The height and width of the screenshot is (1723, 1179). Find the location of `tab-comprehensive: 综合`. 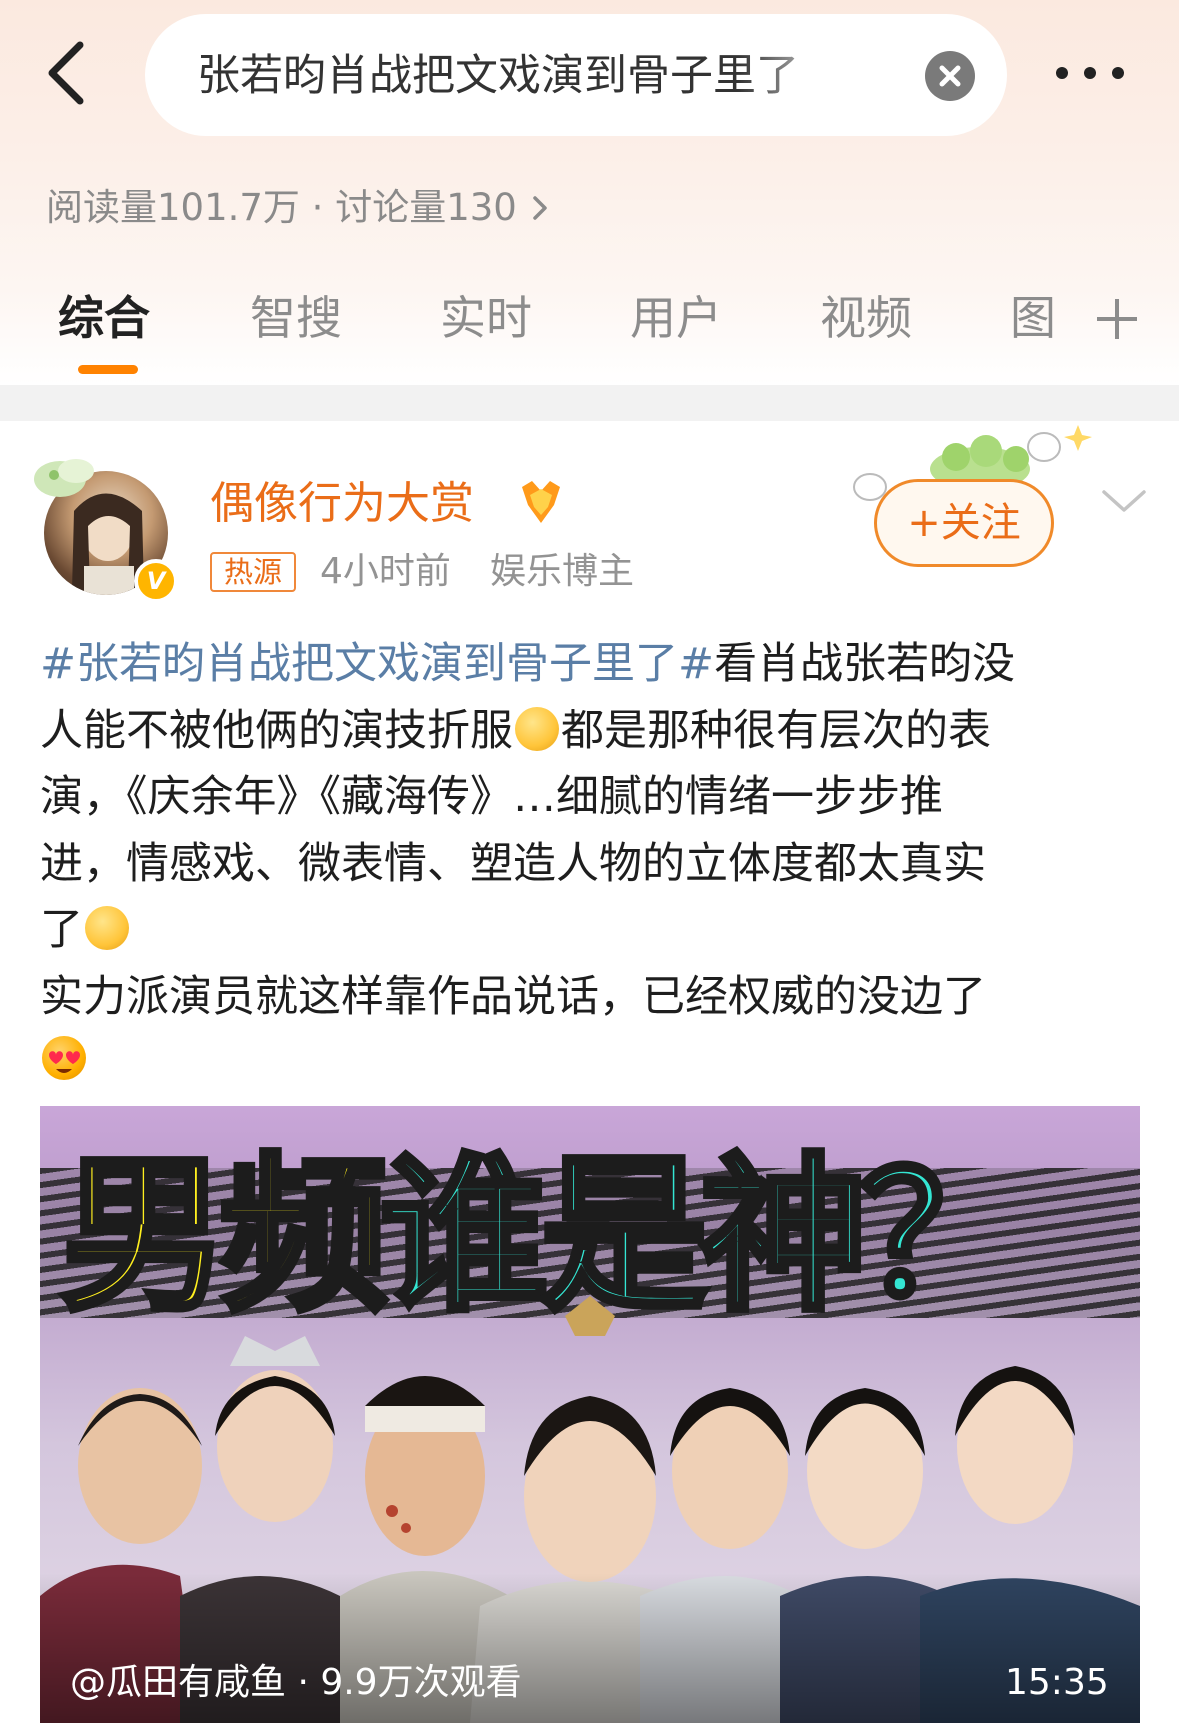

tab-comprehensive: 综合 is located at coordinates (104, 318).